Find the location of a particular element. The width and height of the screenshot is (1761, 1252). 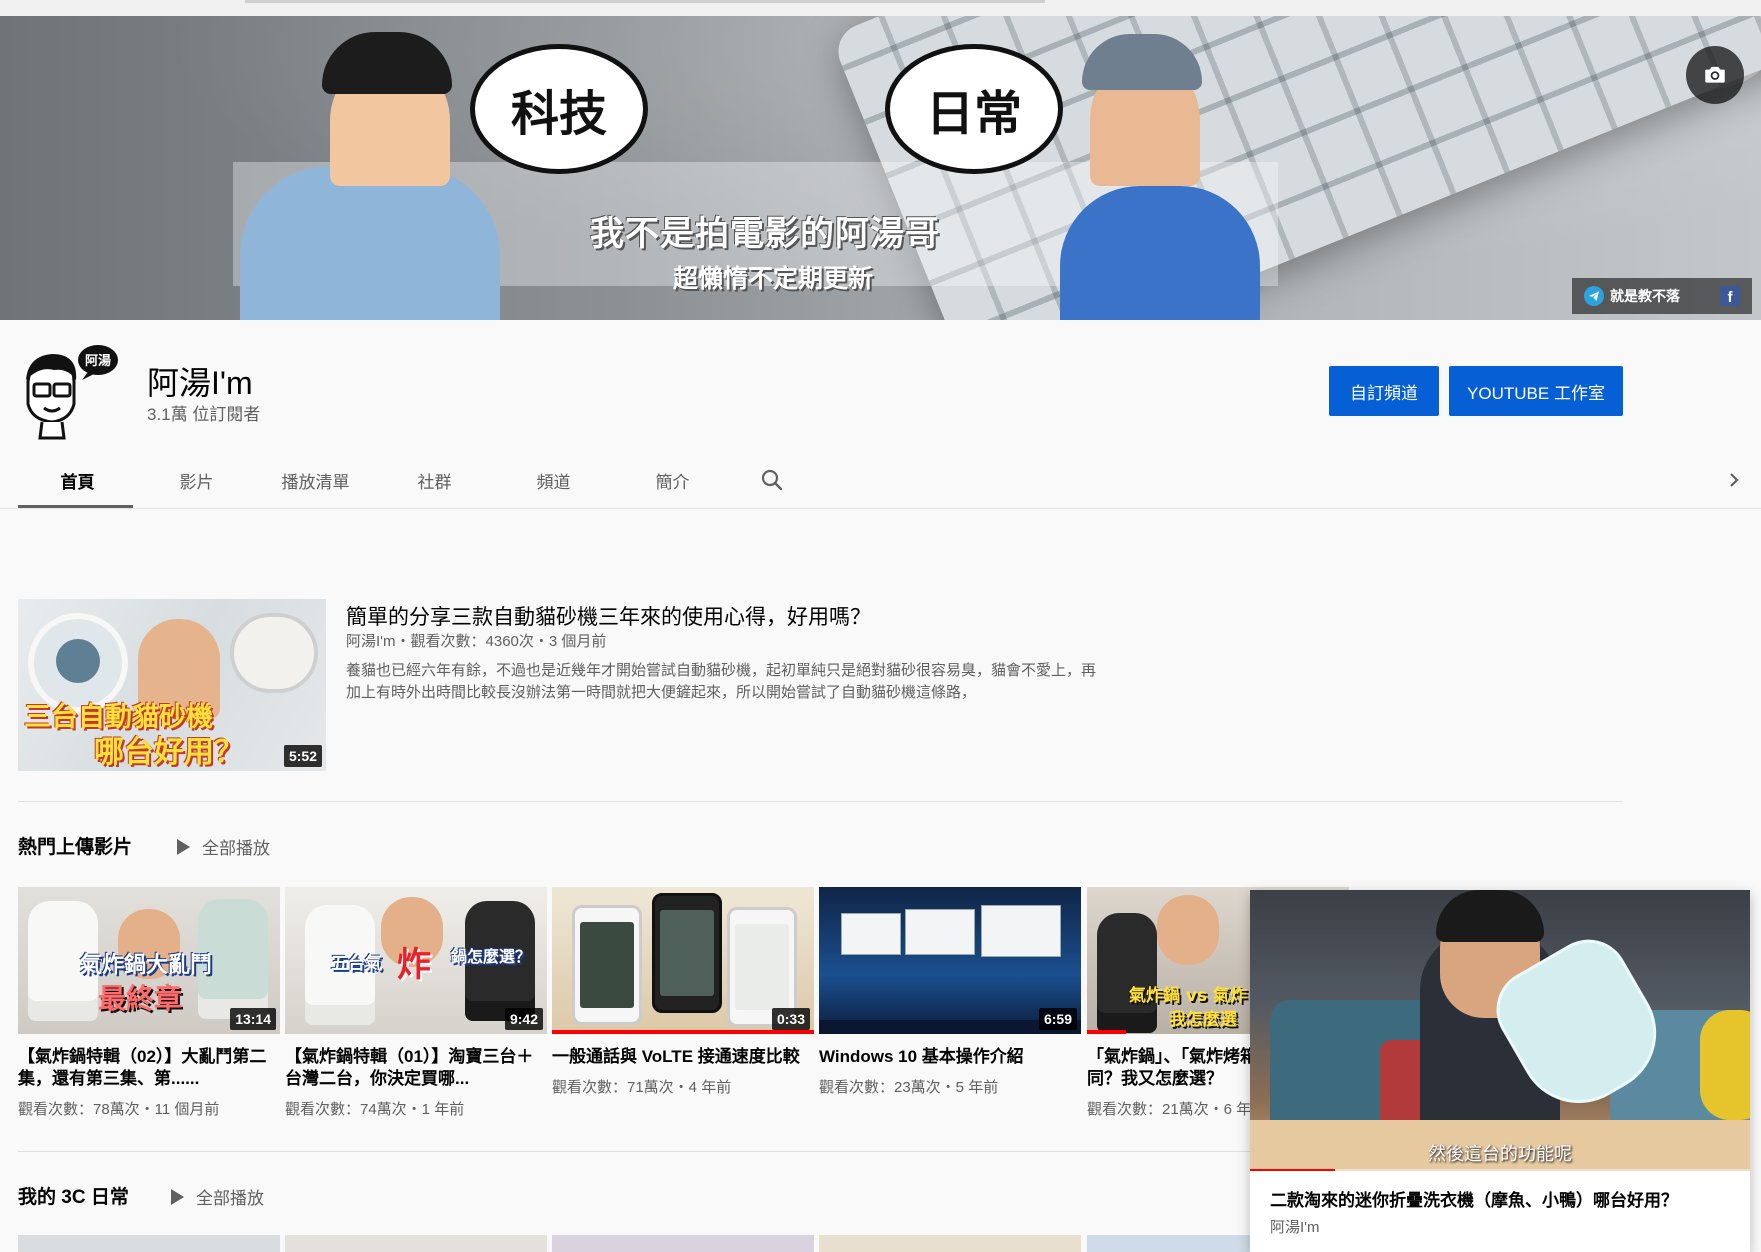

telegram-link-label: 就是教不落 is located at coordinates (1662, 296).